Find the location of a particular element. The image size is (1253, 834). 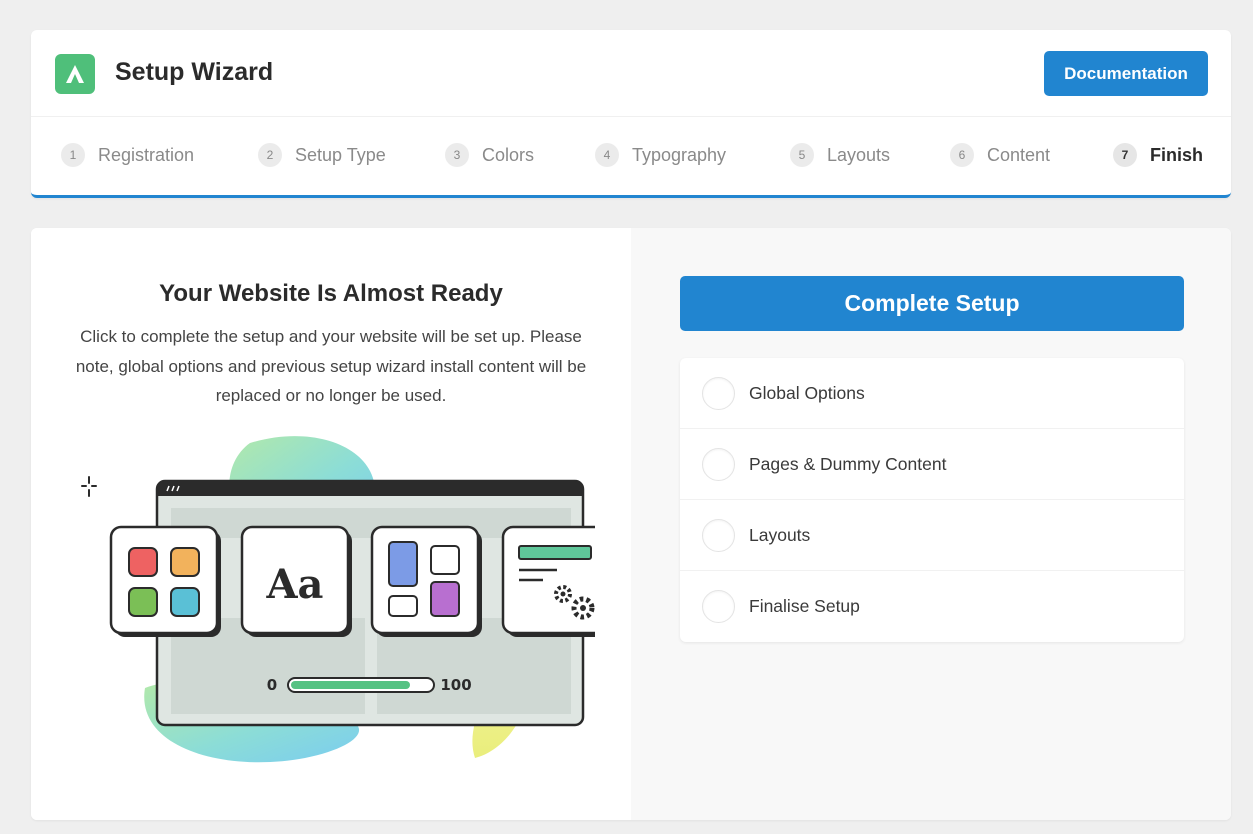

step-colors: 3 Colors is located at coordinates (489, 155).